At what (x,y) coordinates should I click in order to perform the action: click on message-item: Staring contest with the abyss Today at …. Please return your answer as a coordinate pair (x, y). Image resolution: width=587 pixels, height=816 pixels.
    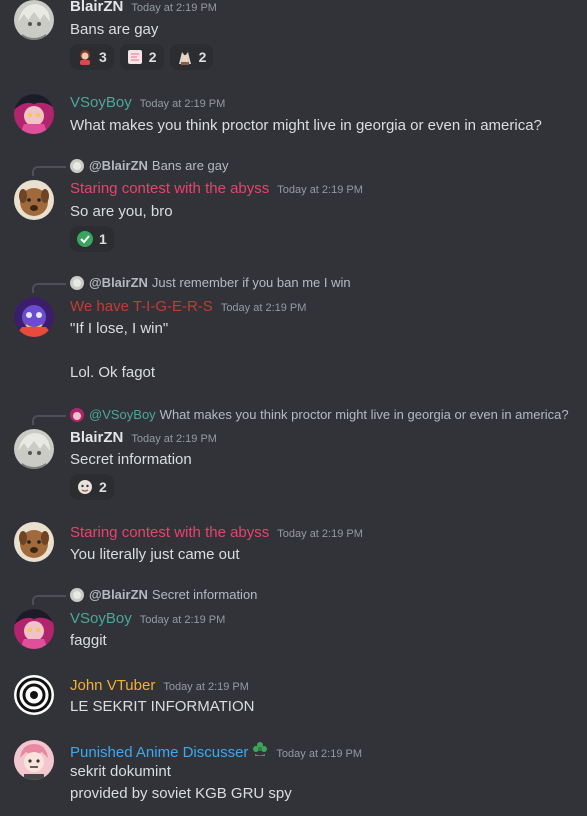
    Looking at the image, I should click on (293, 545).